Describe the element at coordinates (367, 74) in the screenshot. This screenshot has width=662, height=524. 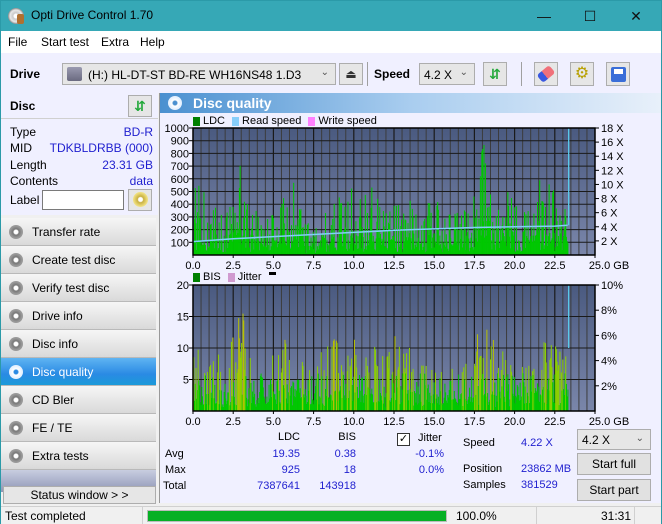
I see `toolbar-separator` at that location.